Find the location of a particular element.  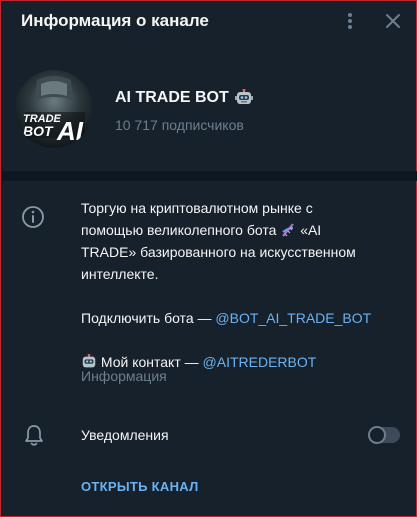

close-icon is located at coordinates (393, 21).